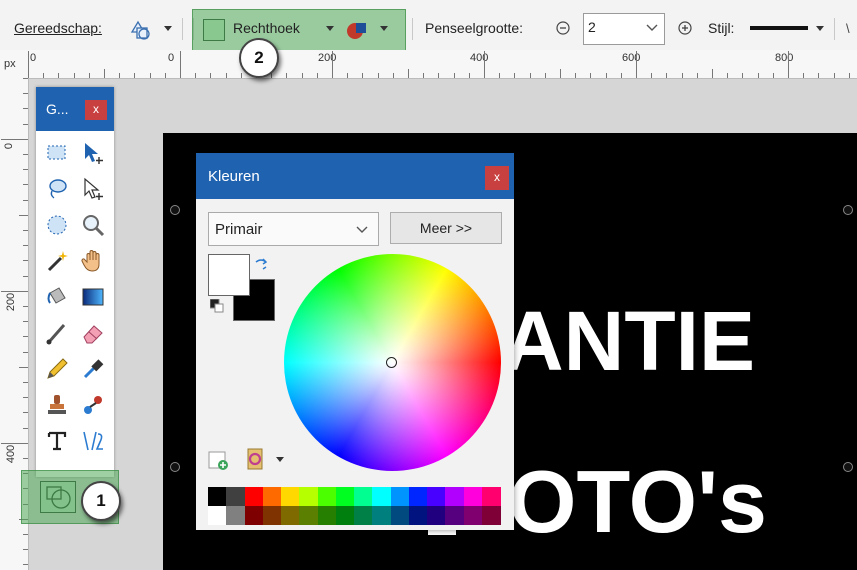 The width and height of the screenshot is (857, 570). What do you see at coordinates (93, 189) in the screenshot?
I see `move-selected-icon` at bounding box center [93, 189].